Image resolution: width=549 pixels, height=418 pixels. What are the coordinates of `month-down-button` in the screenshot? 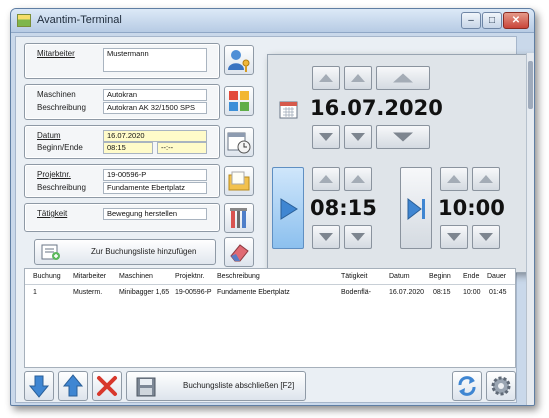 It's located at (358, 137).